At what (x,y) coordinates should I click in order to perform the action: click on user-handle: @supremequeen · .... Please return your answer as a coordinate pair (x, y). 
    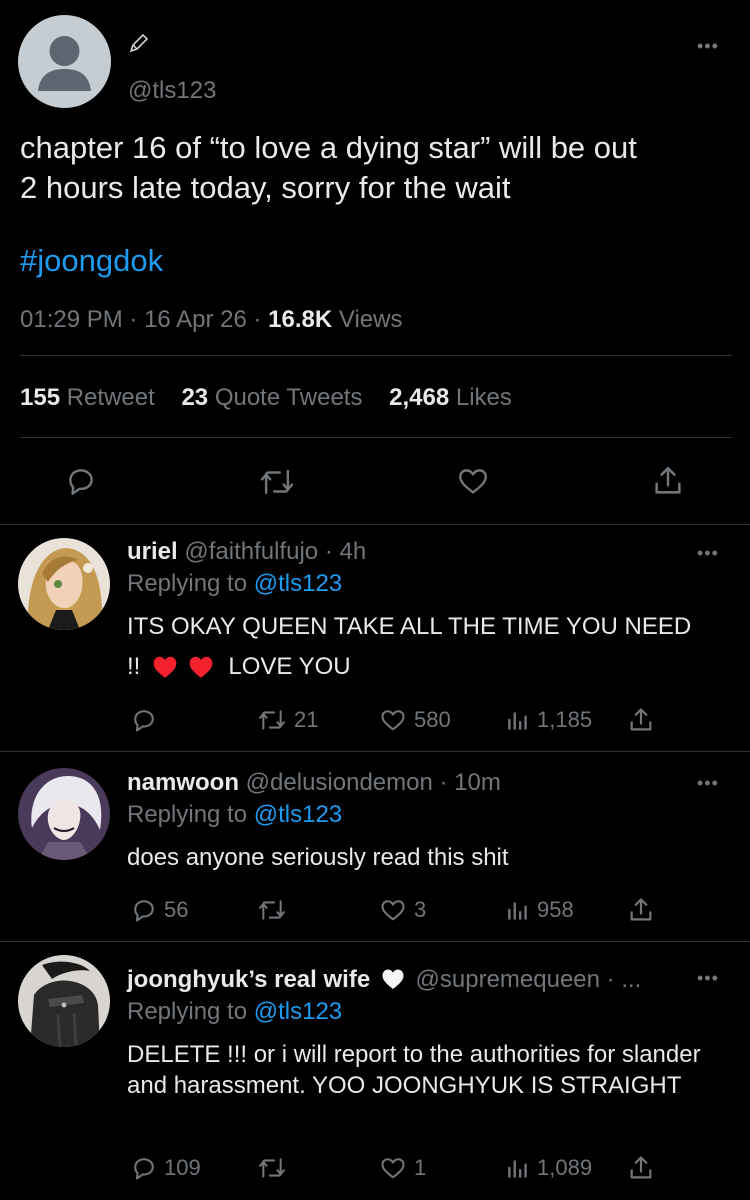
    Looking at the image, I should click on (529, 979).